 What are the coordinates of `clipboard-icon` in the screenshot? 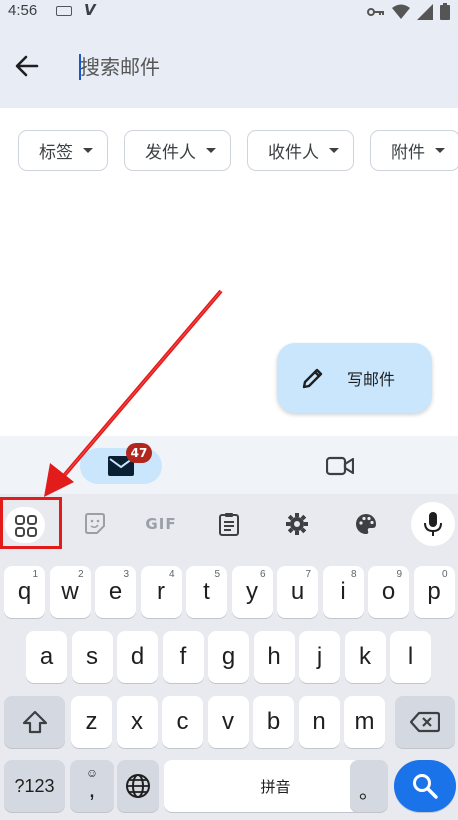 It's located at (229, 524).